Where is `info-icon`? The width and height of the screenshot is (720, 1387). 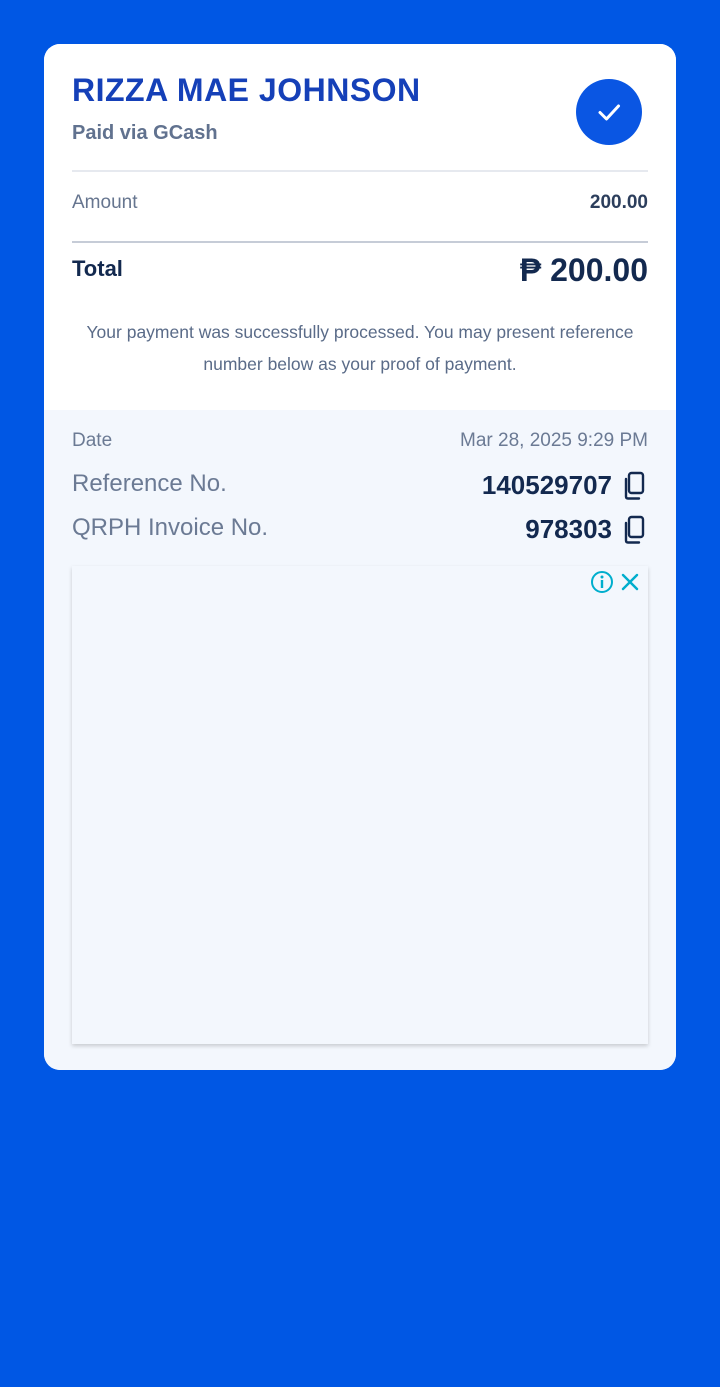 info-icon is located at coordinates (602, 582).